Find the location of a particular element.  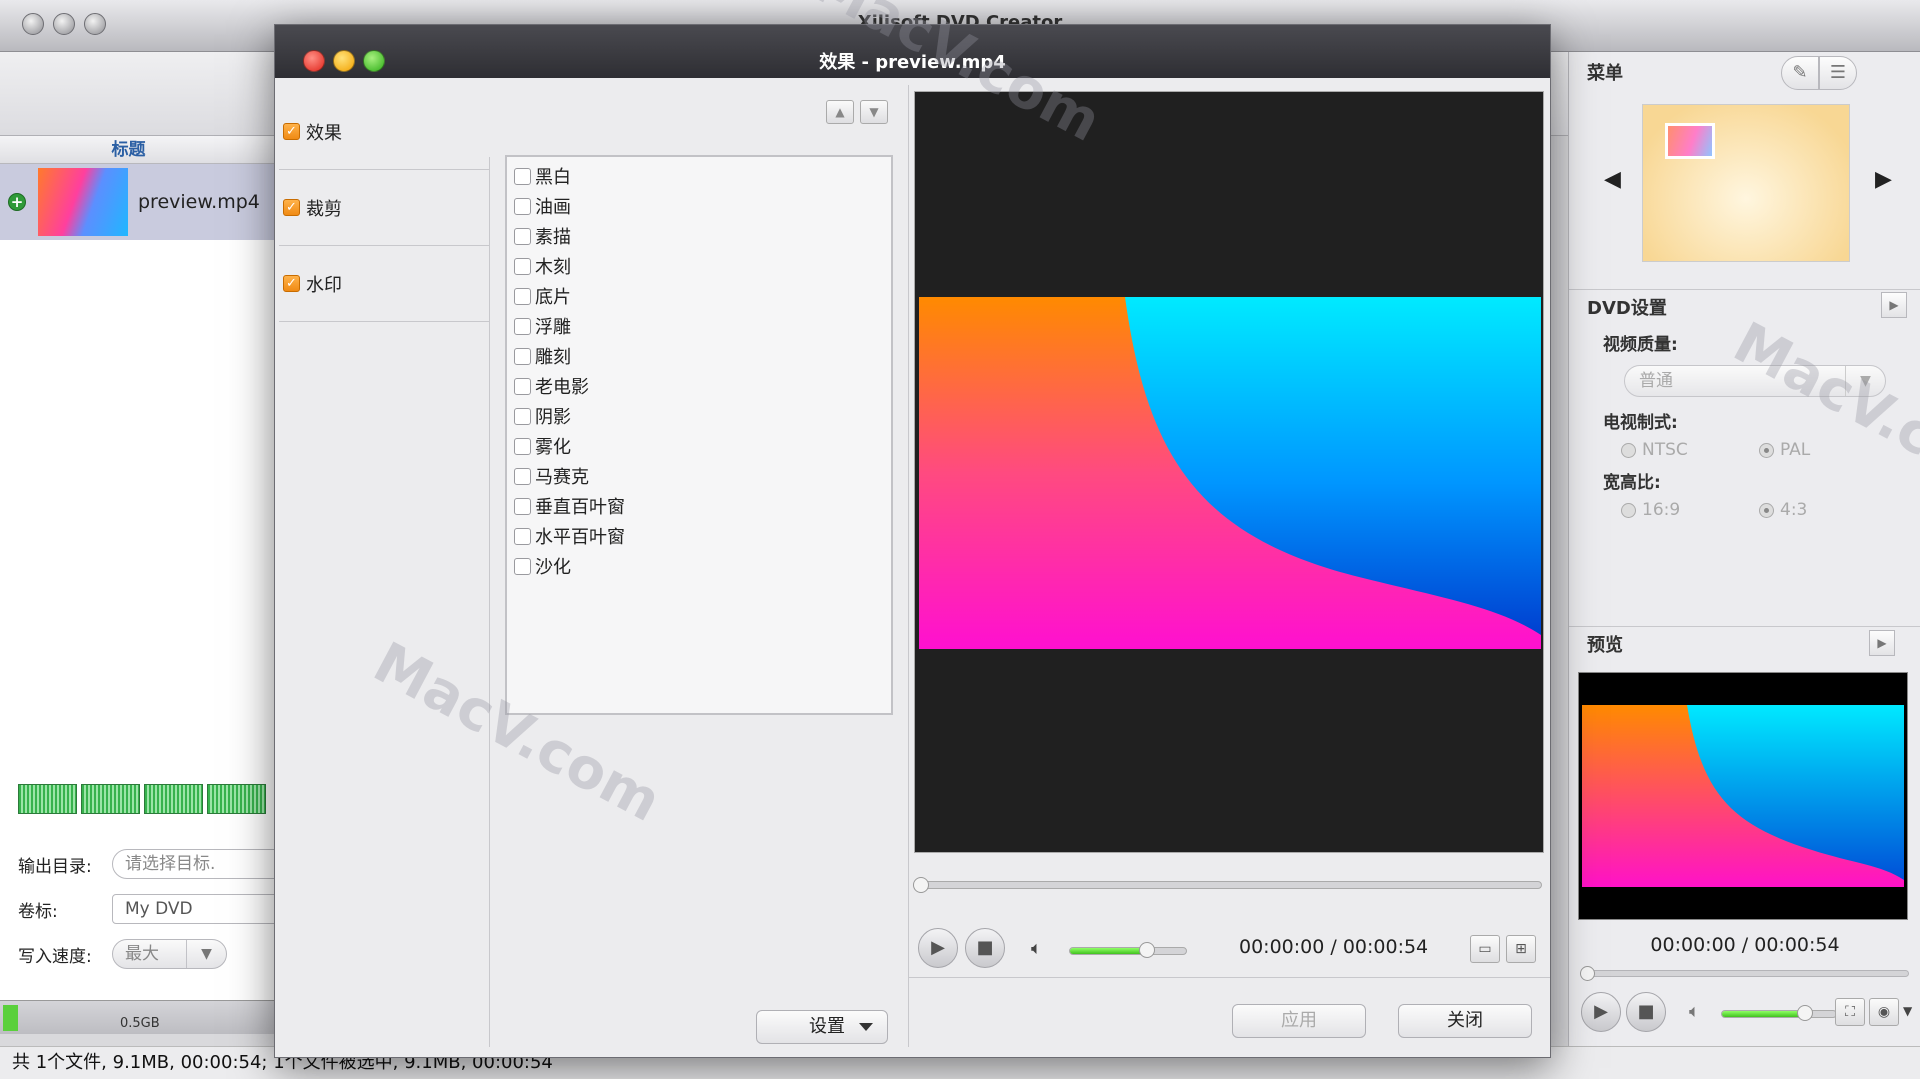

menu-template-mini-image is located at coordinates (1690, 141).